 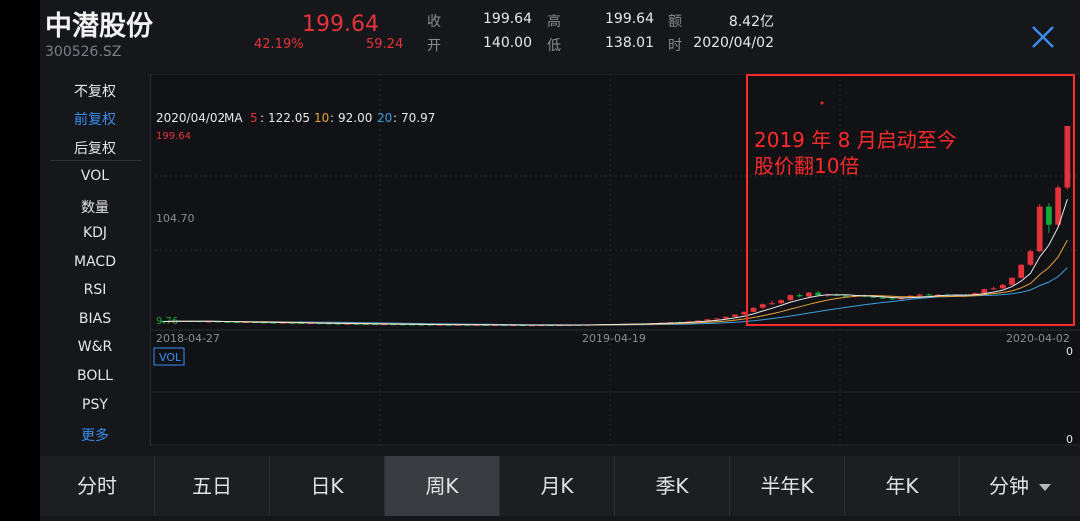 What do you see at coordinates (188, 338) in the screenshot?
I see `x-tick-label: 2018-04-27` at bounding box center [188, 338].